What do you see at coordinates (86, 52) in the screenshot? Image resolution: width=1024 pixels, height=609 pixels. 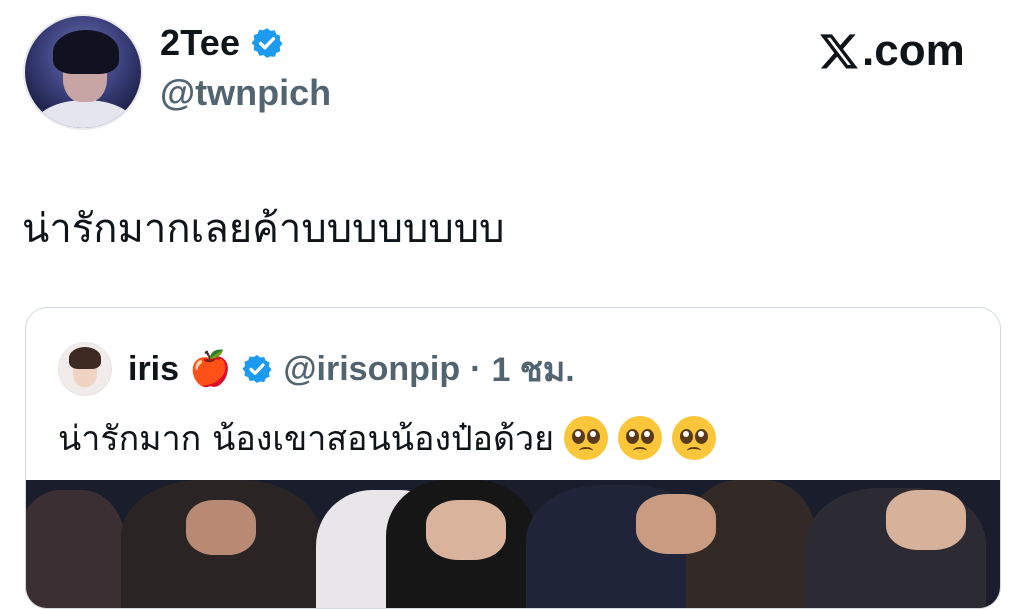 I see `avatar-hair` at bounding box center [86, 52].